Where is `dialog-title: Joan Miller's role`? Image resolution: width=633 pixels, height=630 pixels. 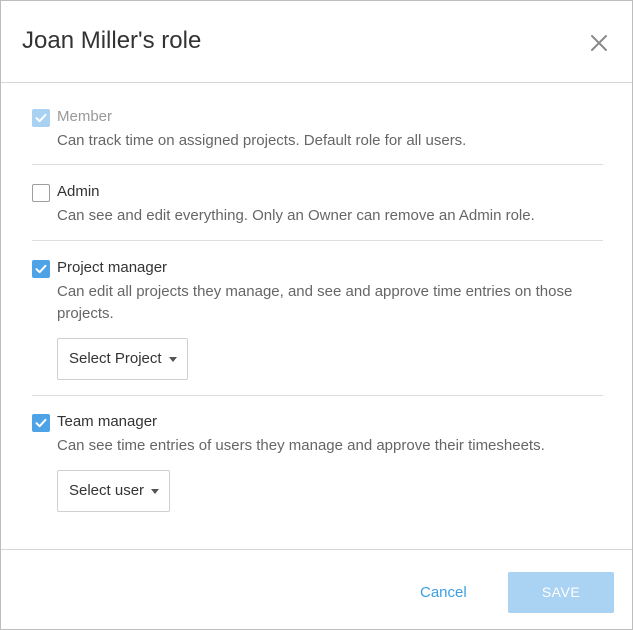
dialog-title: Joan Miller's role is located at coordinates (112, 40).